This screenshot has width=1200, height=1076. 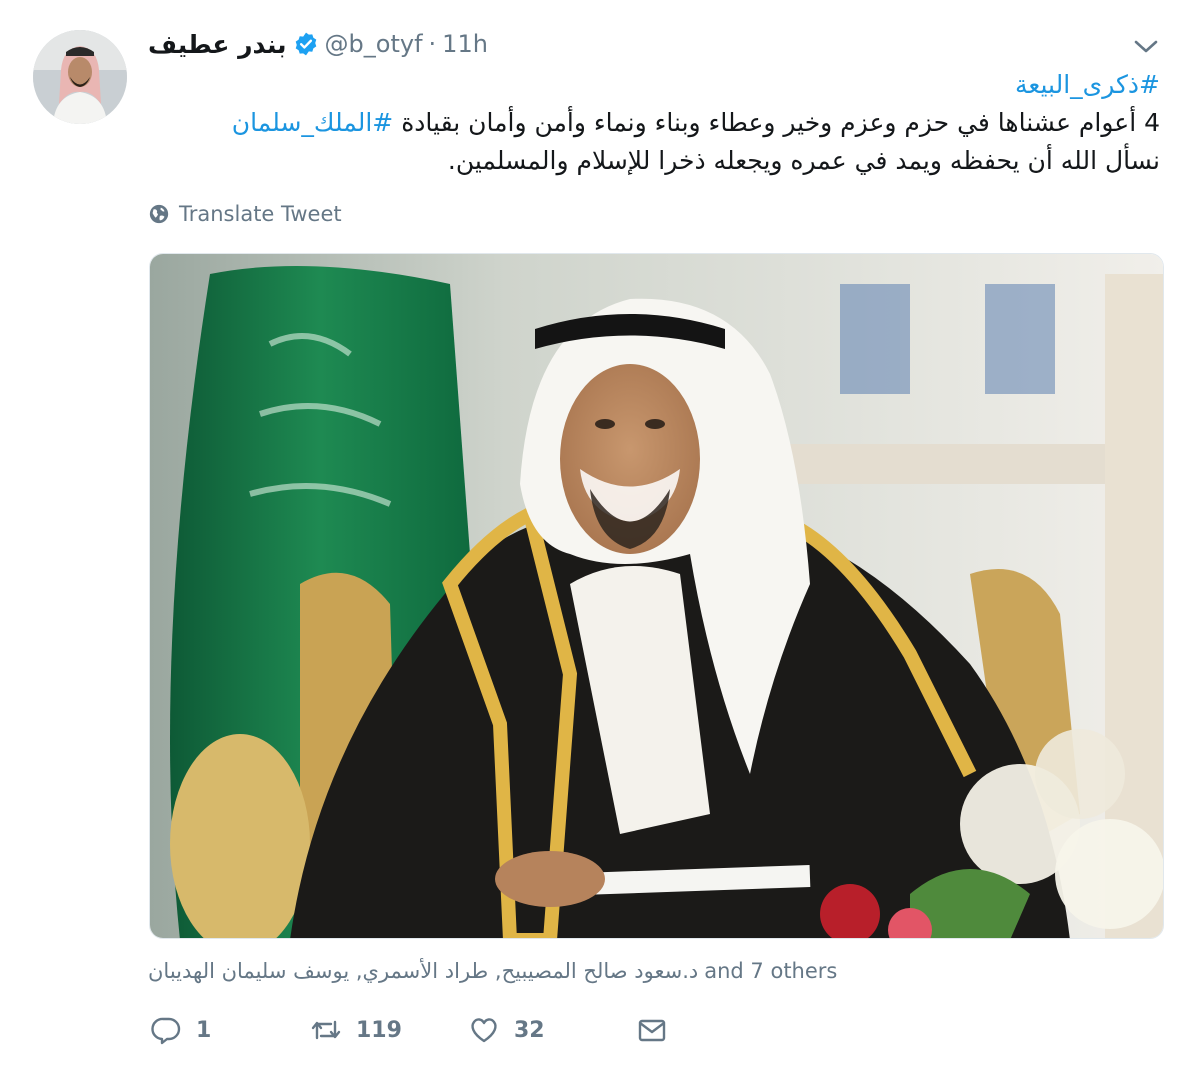 I want to click on reply-count: 1, so click(x=204, y=1030).